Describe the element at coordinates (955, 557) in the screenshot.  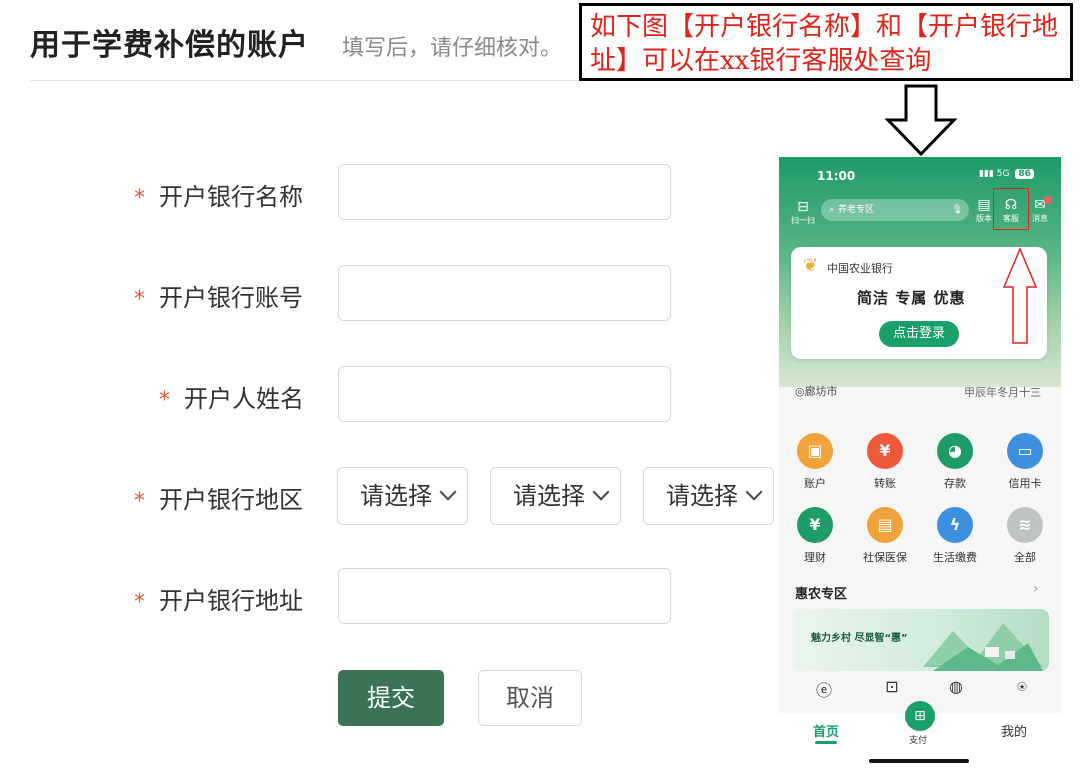
I see `service-label: 生活缴费` at that location.